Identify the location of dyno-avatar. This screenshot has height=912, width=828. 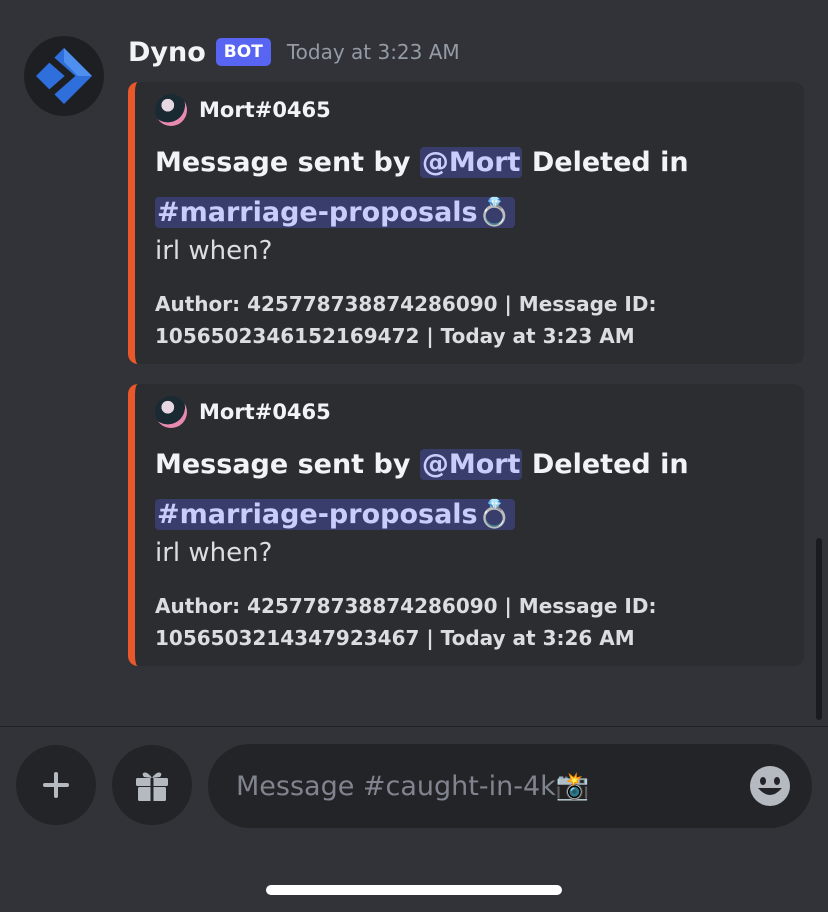
(64, 76).